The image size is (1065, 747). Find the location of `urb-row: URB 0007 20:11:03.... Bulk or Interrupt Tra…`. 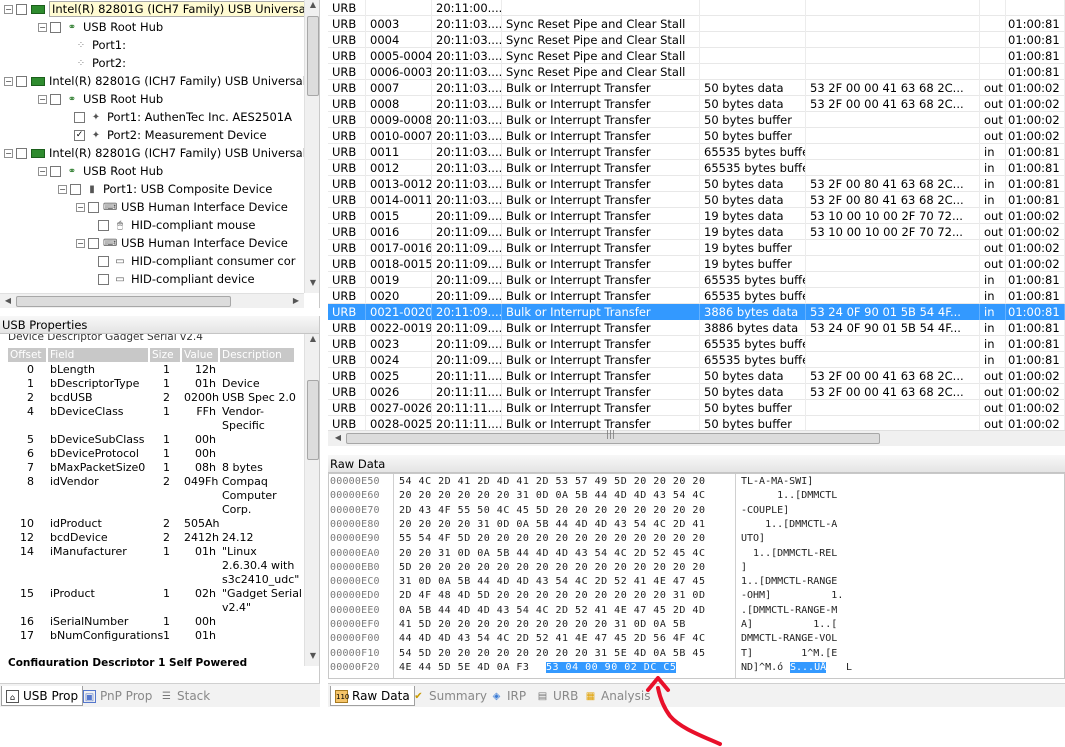

urb-row: URB 0007 20:11:03.... Bulk or Interrupt Tra… is located at coordinates (696, 88).